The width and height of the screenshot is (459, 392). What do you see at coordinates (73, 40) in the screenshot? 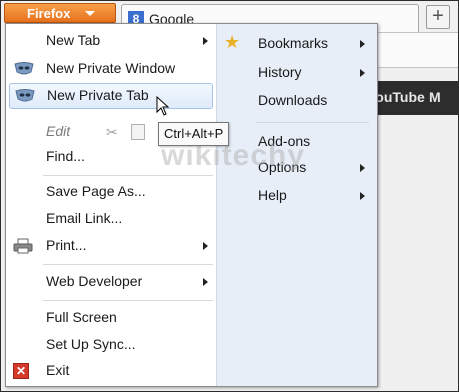
I see `menu-item-label: New Tab` at bounding box center [73, 40].